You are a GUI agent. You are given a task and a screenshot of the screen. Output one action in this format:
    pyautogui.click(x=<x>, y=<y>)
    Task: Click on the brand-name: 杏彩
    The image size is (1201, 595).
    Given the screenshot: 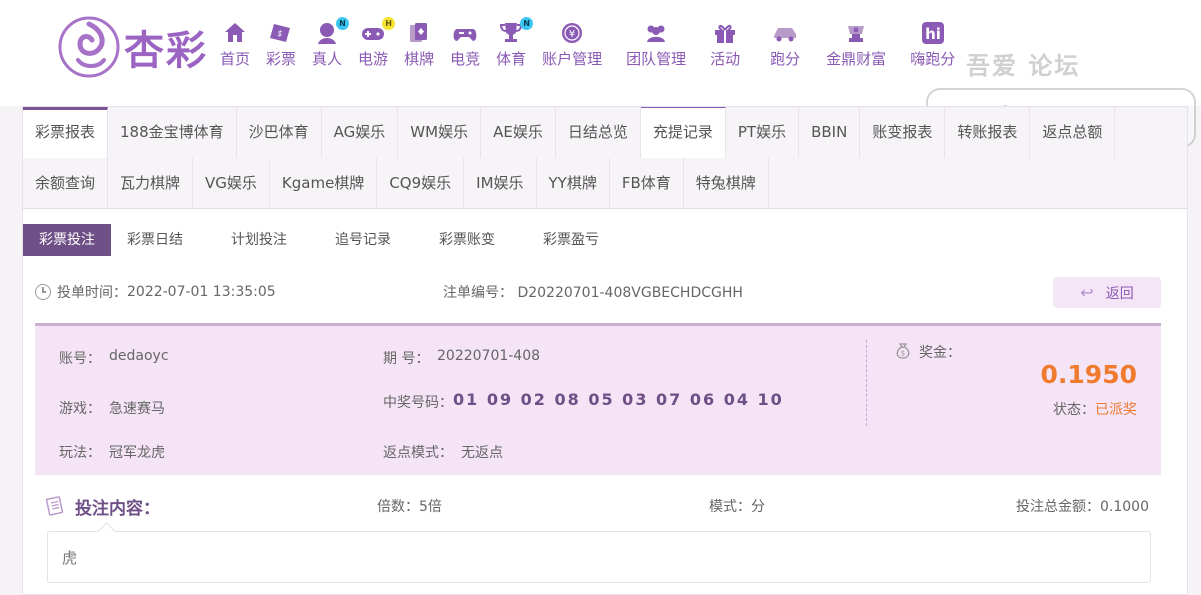 What is the action you would take?
    pyautogui.click(x=166, y=50)
    